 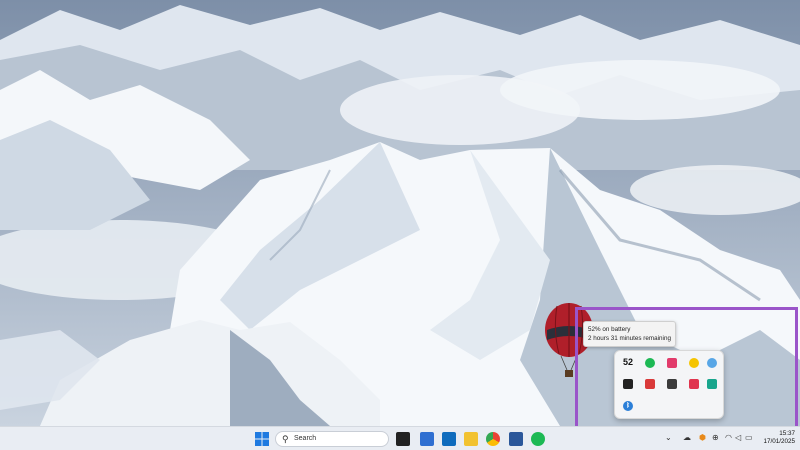 I want to click on pinwheel-icon, so click(x=672, y=363).